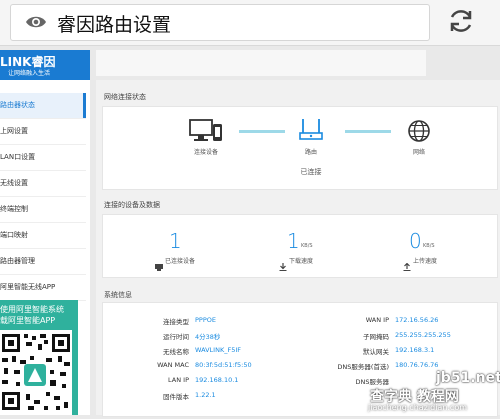  I want to click on info-value: PPPOE, so click(205, 320).